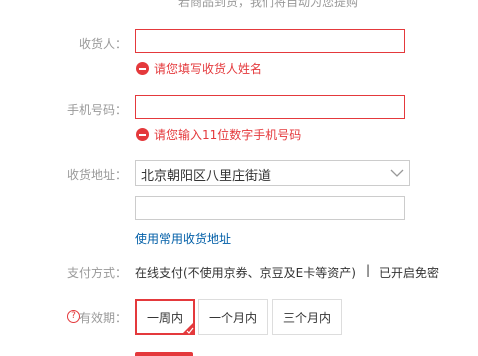 The image size is (478, 356). Describe the element at coordinates (102, 318) in the screenshot. I see `validity-label: 有效期：` at that location.